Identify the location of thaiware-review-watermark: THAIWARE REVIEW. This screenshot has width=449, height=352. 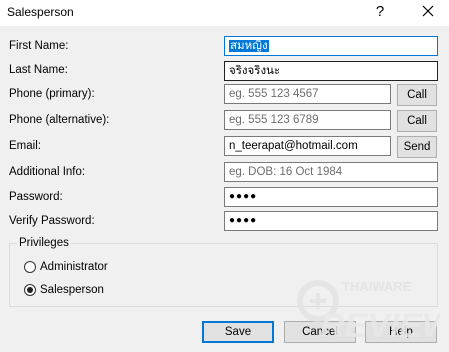
(368, 312).